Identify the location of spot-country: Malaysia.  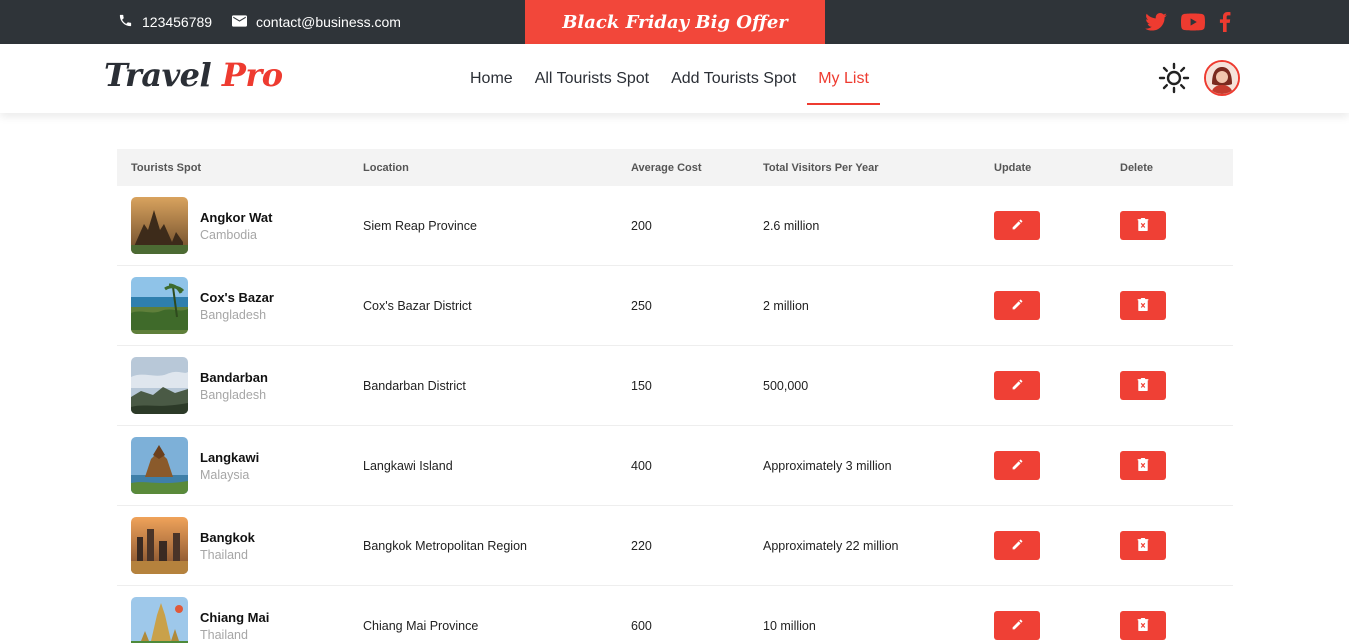
(225, 474).